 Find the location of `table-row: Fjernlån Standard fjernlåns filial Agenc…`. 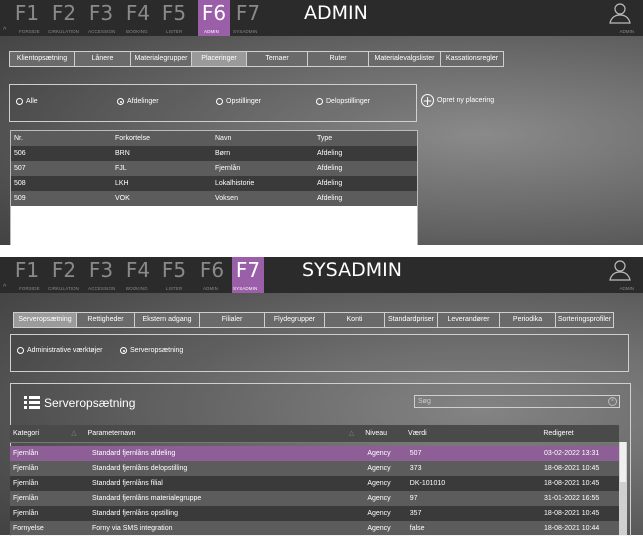

table-row: Fjernlån Standard fjernlåns filial Agenc… is located at coordinates (314, 483).